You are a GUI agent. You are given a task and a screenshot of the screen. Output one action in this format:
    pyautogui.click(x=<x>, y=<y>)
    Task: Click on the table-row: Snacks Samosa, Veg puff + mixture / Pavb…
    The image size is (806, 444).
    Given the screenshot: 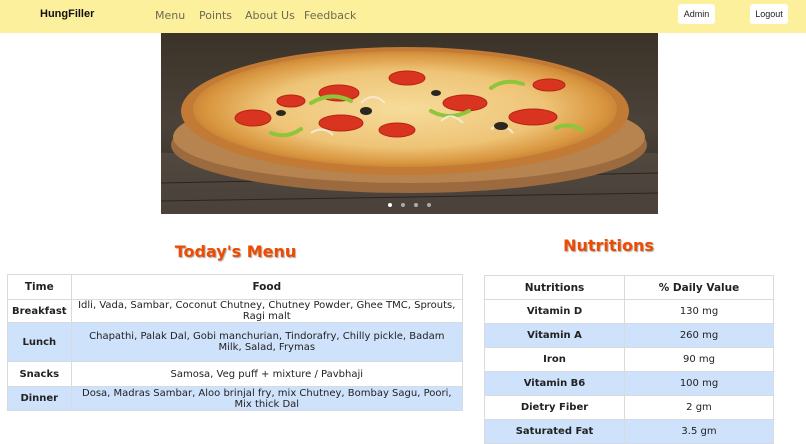 What is the action you would take?
    pyautogui.click(x=235, y=374)
    